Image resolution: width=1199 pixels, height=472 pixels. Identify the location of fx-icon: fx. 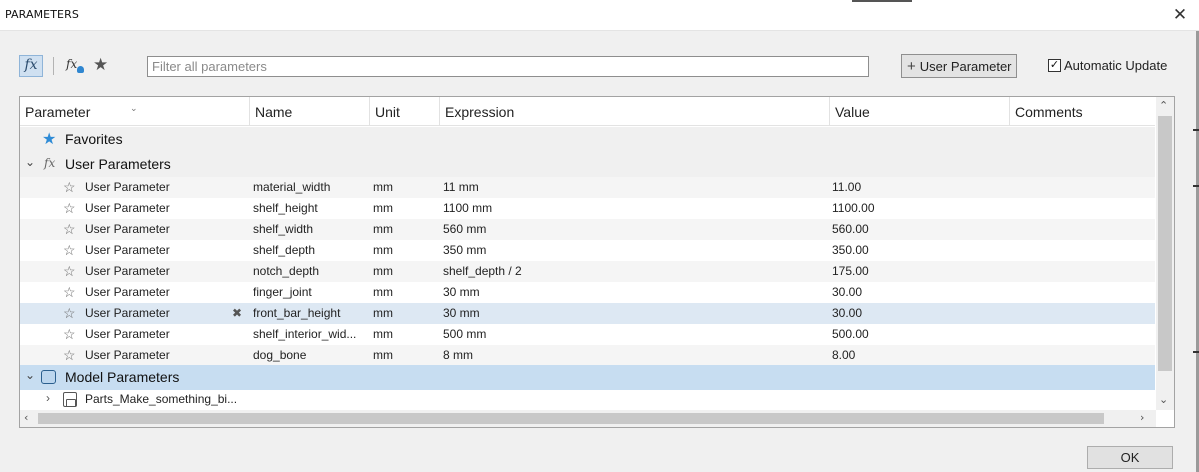
(50, 163).